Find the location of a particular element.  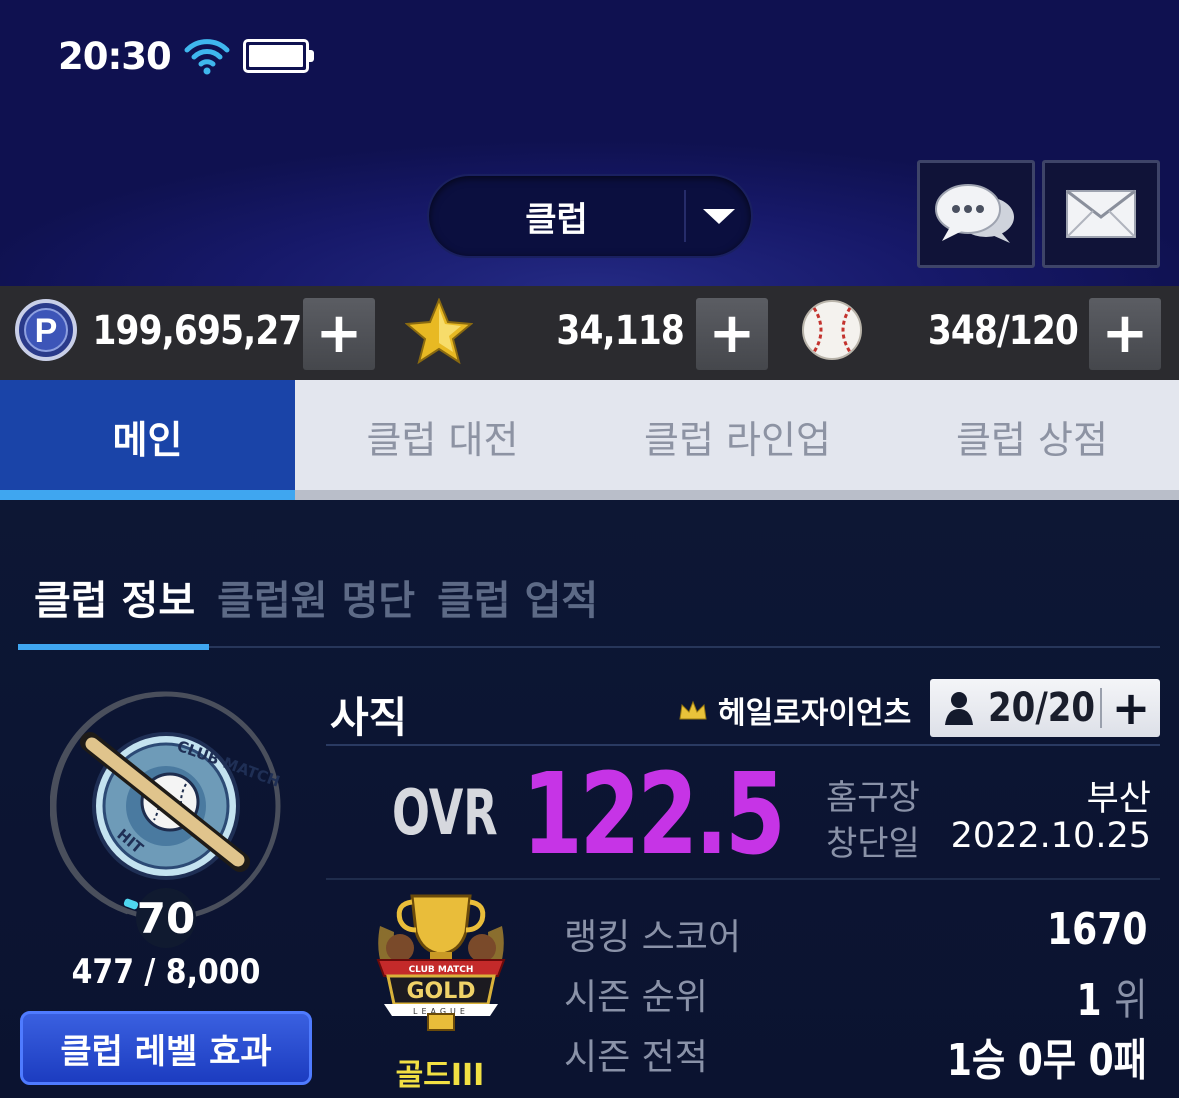

person-icon is located at coordinates (959, 708).